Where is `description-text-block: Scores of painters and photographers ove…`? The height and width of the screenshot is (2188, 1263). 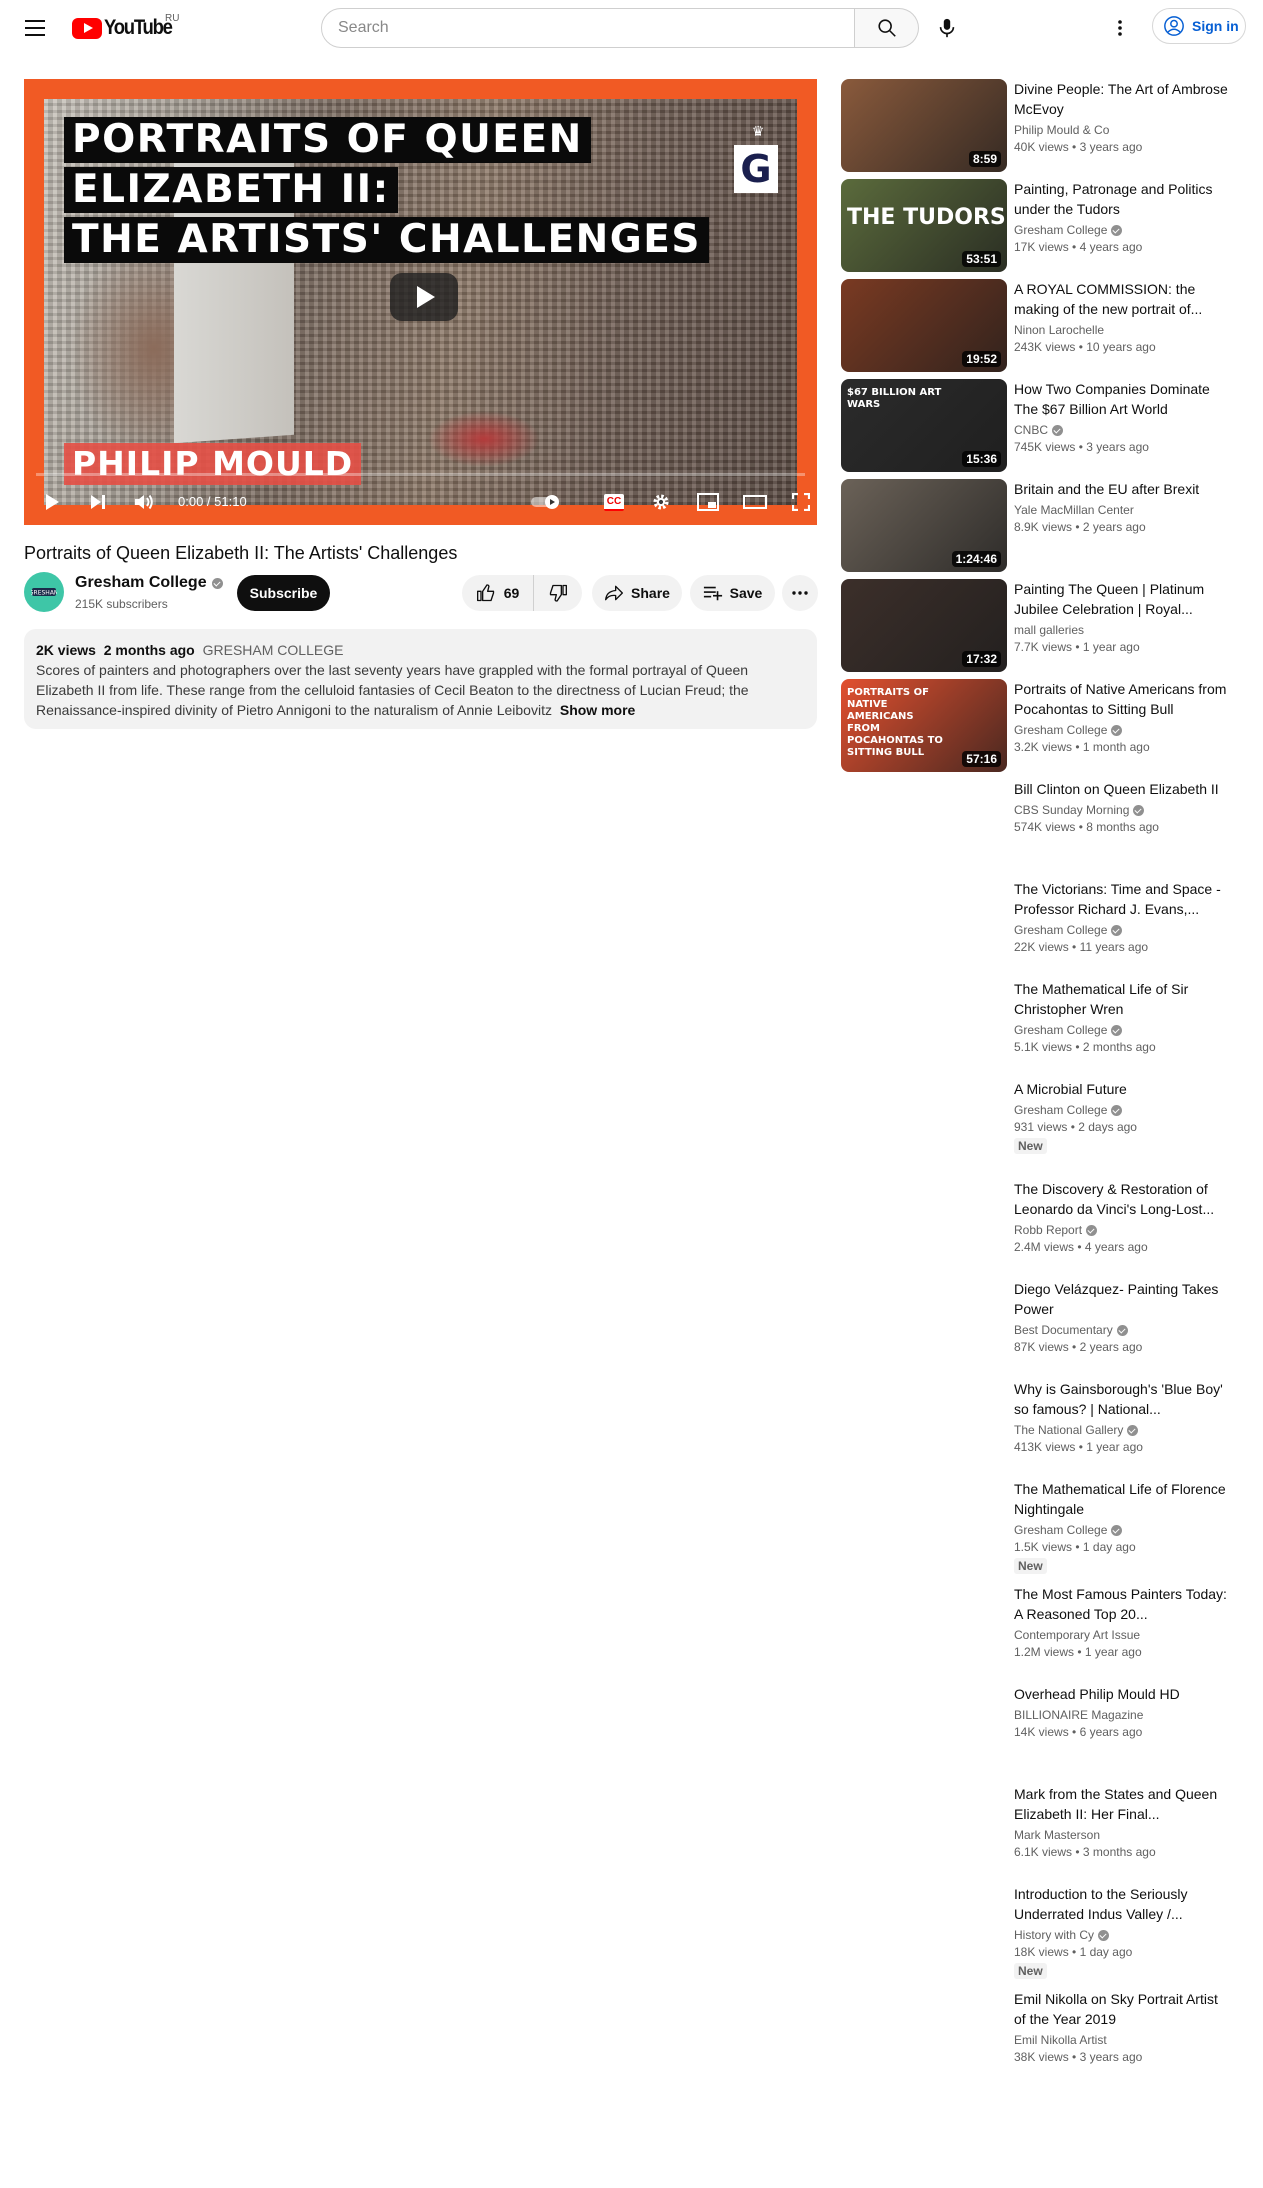 description-text-block: Scores of painters and photographers ove… is located at coordinates (420, 690).